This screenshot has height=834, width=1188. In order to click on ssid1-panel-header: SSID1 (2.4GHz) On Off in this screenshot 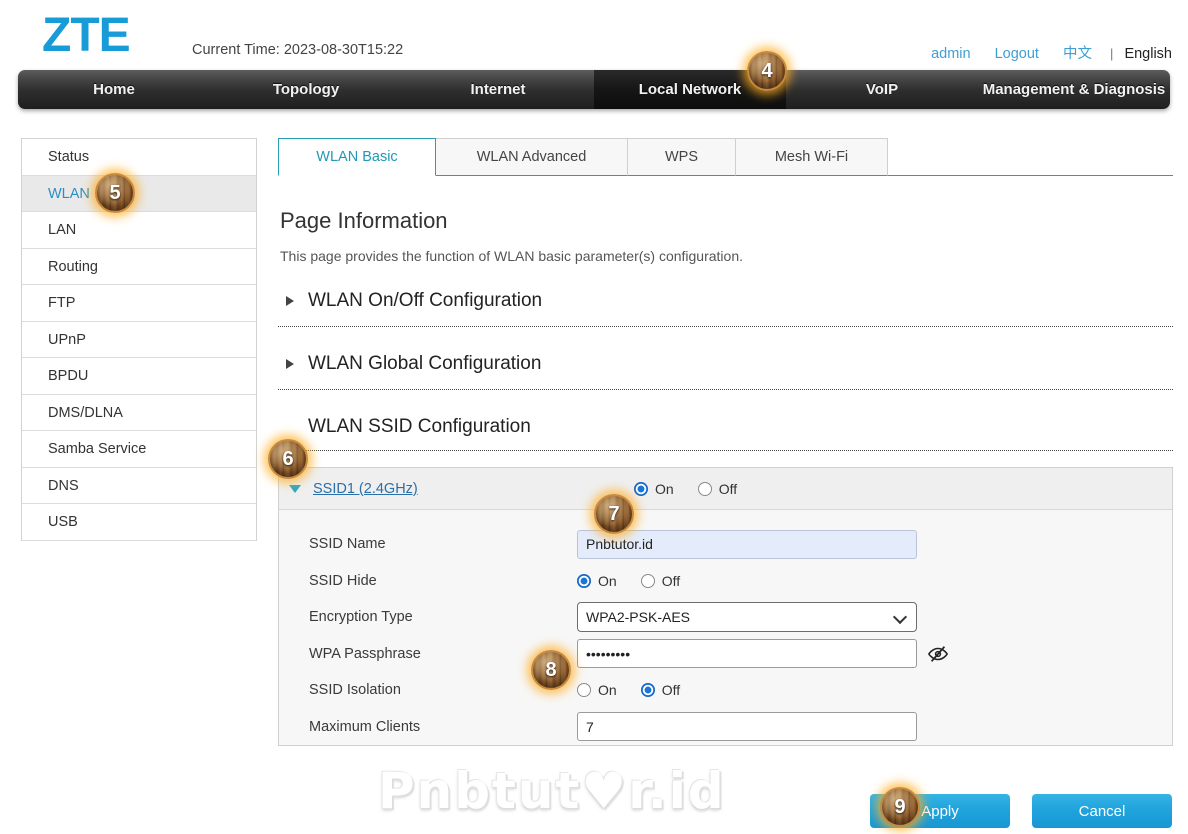, I will do `click(725, 489)`.